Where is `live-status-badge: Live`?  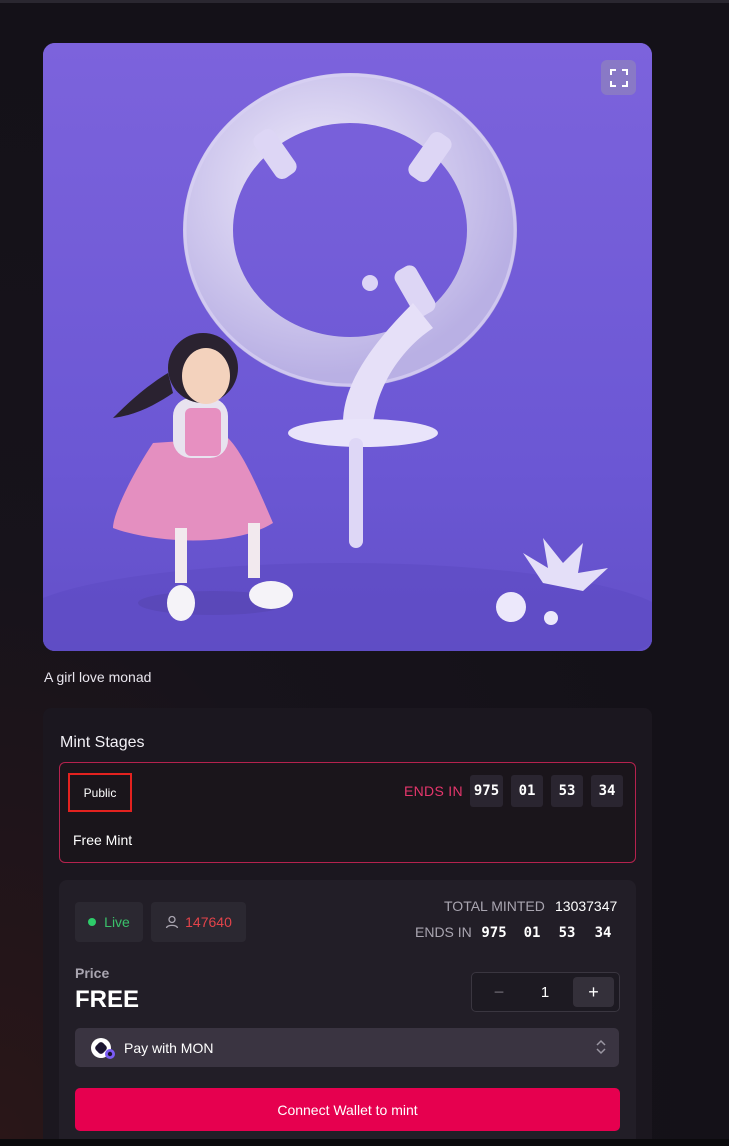 live-status-badge: Live is located at coordinates (109, 922).